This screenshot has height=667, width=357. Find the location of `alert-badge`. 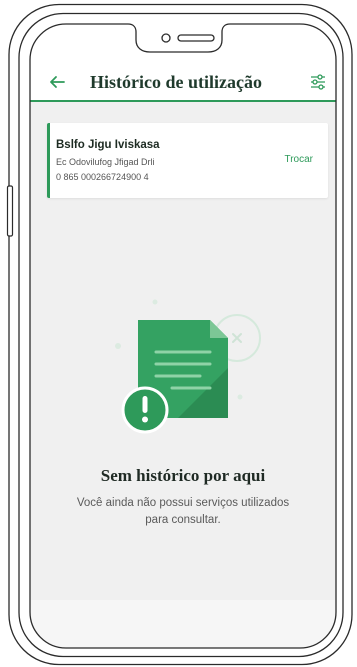

alert-badge is located at coordinates (145, 410).